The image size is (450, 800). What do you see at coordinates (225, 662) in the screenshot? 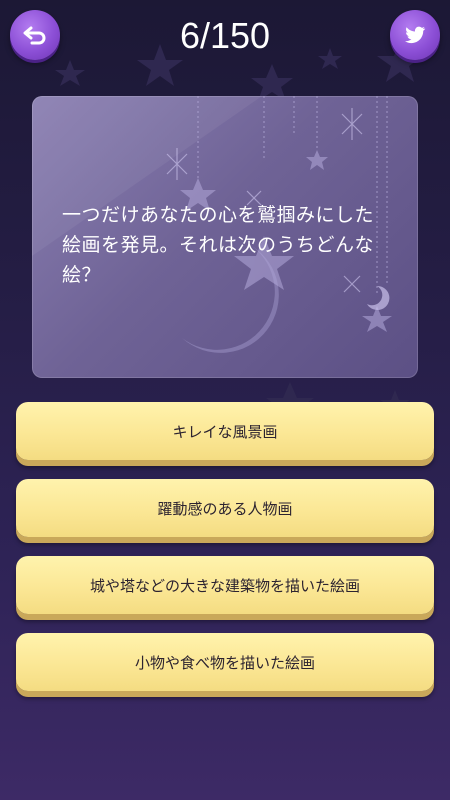
I see `answer-option-4: 小物や食べ物を描いた絵画` at bounding box center [225, 662].